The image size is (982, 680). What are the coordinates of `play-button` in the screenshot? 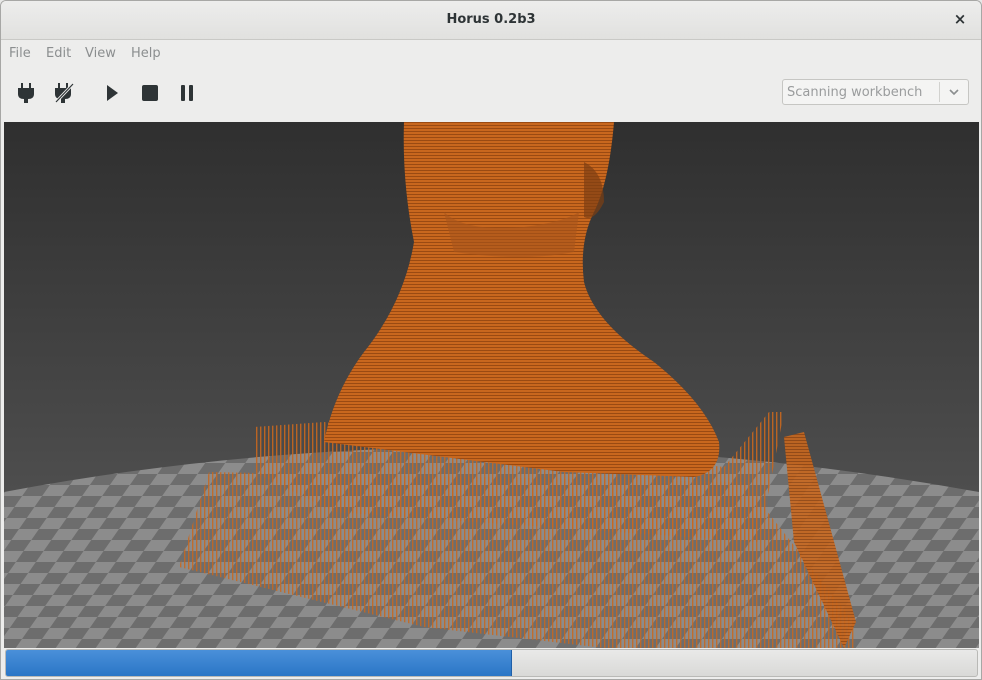 It's located at (112, 93).